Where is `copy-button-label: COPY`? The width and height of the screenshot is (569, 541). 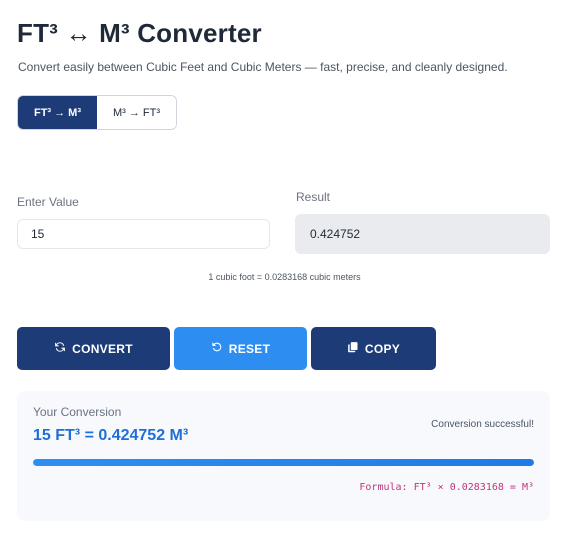 copy-button-label: COPY is located at coordinates (382, 348).